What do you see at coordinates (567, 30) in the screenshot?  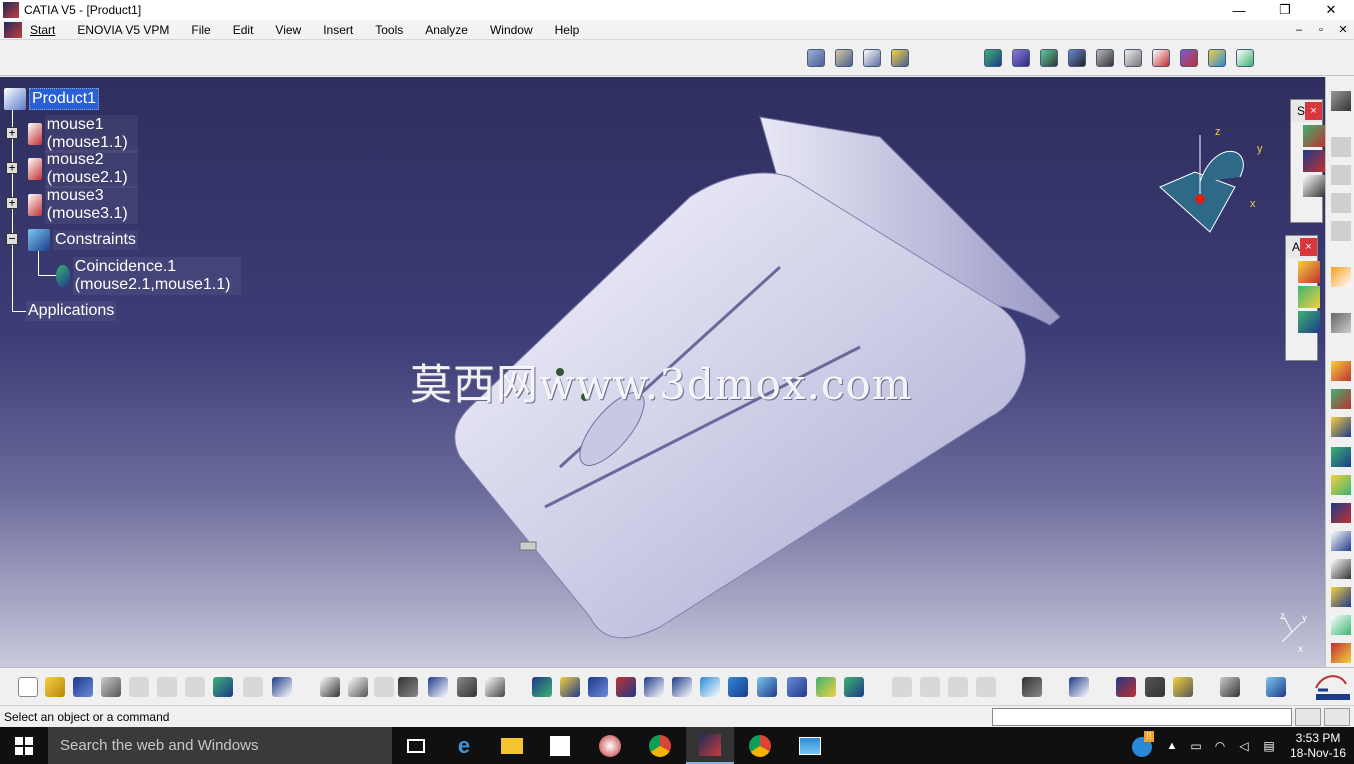 I see `menu-help: Help` at bounding box center [567, 30].